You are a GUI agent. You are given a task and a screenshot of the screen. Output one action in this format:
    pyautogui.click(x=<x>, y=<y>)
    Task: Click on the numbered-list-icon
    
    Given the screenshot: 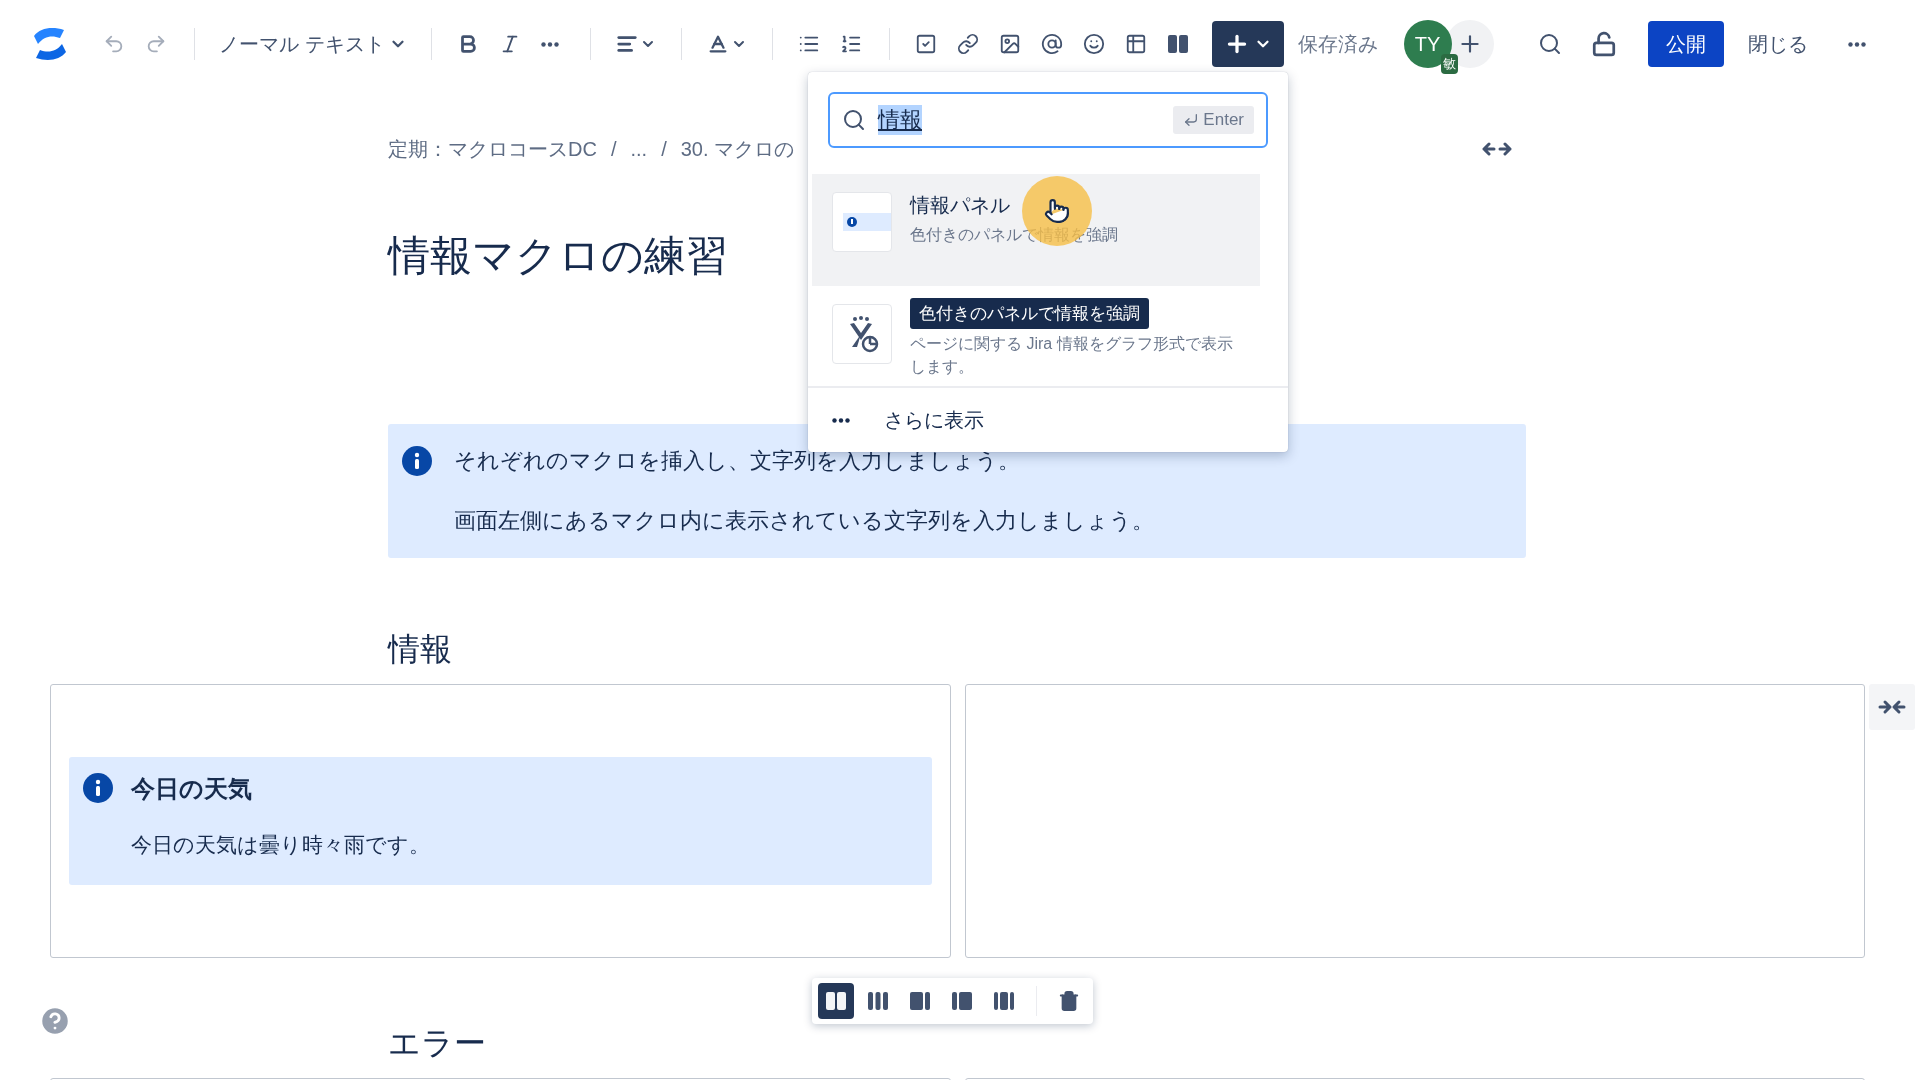 What is the action you would take?
    pyautogui.click(x=850, y=44)
    